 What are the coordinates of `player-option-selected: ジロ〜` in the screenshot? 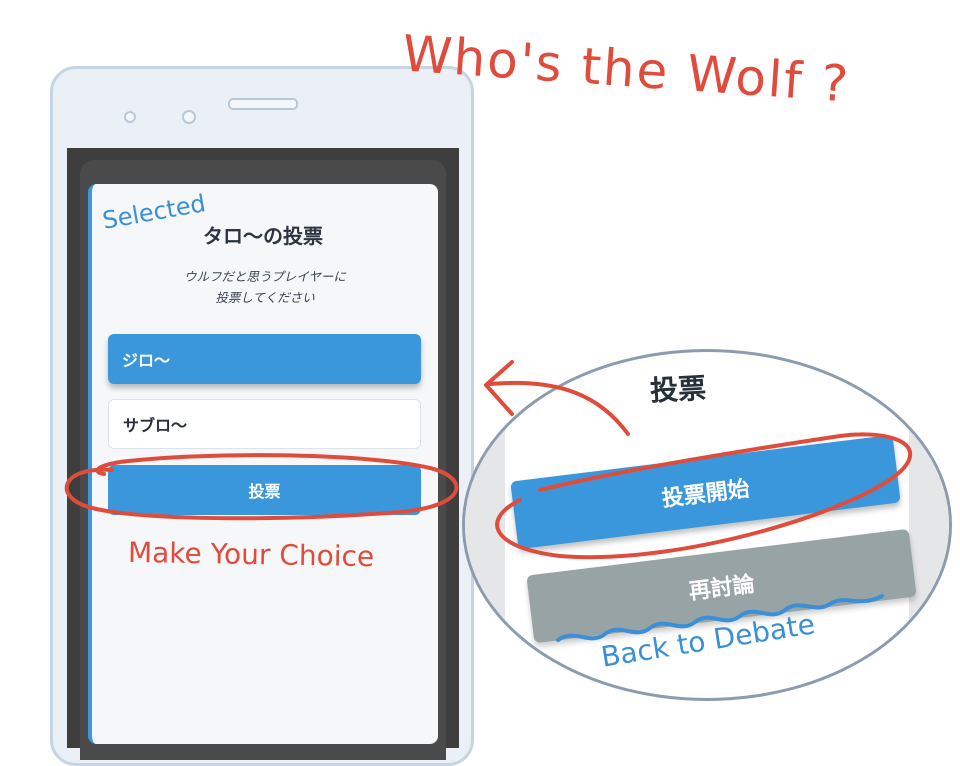 It's located at (264, 359).